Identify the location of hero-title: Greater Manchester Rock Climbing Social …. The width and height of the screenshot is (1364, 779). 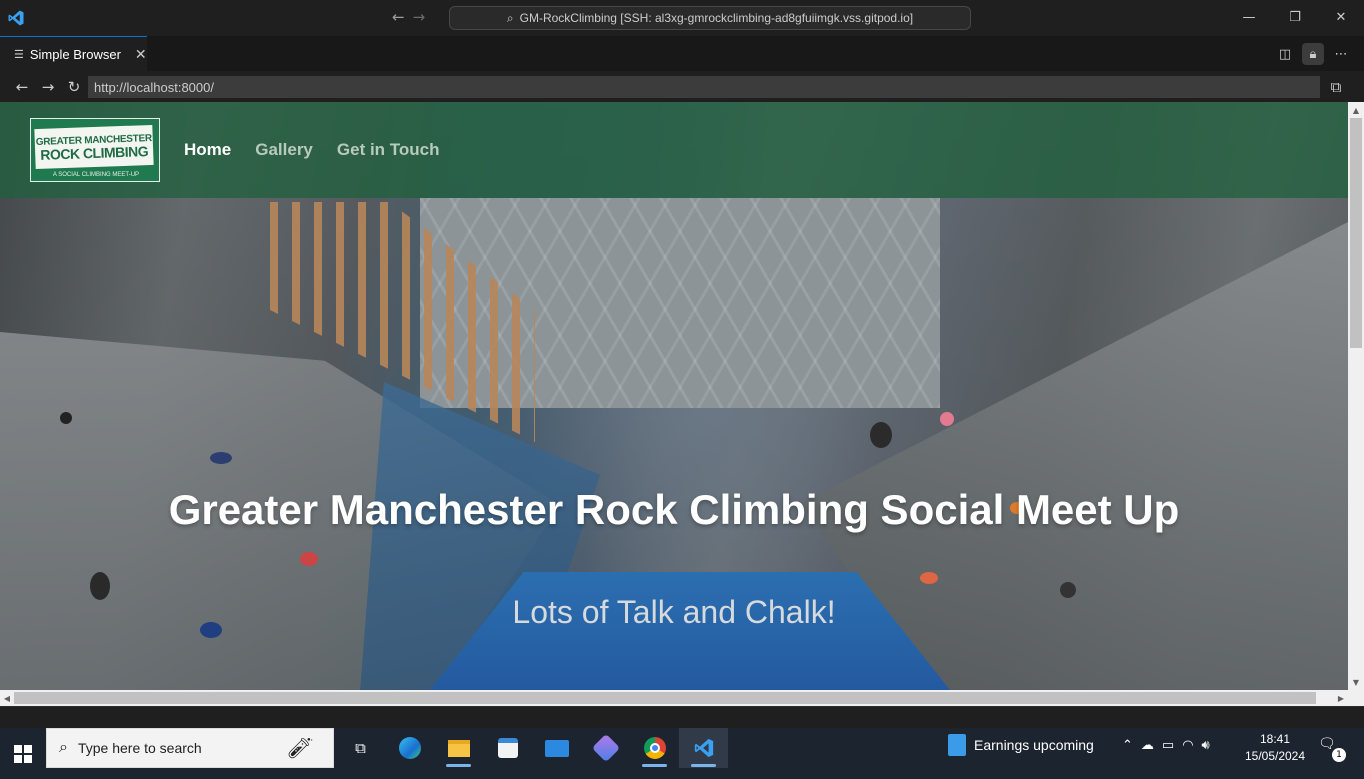
(674, 509).